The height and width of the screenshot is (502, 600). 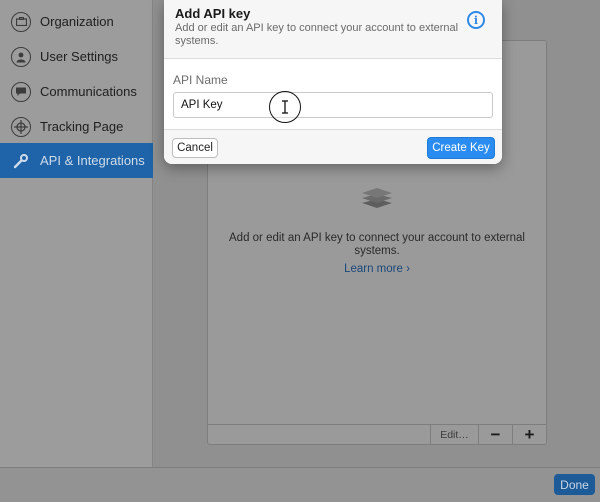 What do you see at coordinates (79, 56) in the screenshot?
I see `sidebar-item-label: User Settings` at bounding box center [79, 56].